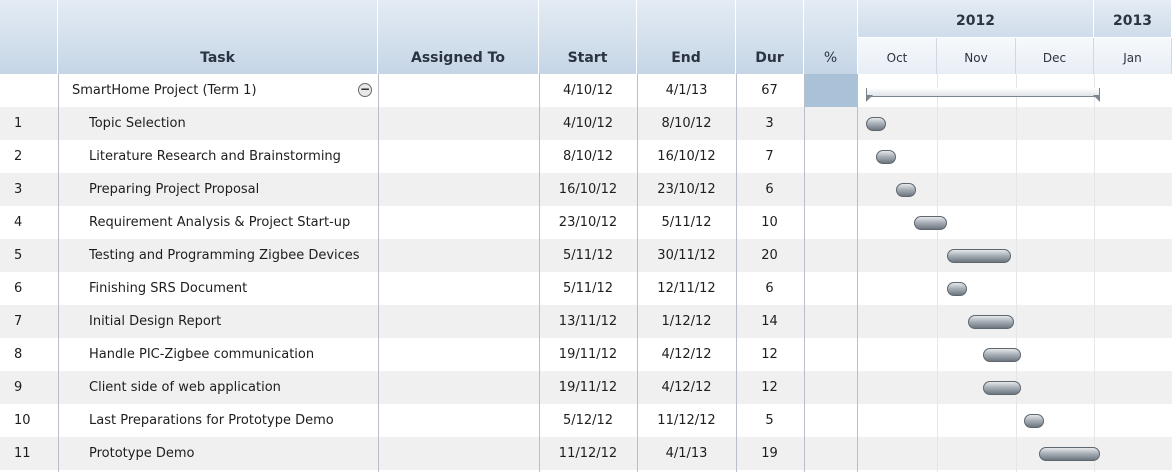 This screenshot has height=472, width=1172. What do you see at coordinates (686, 288) in the screenshot?
I see `task-end: 12/11/12` at bounding box center [686, 288].